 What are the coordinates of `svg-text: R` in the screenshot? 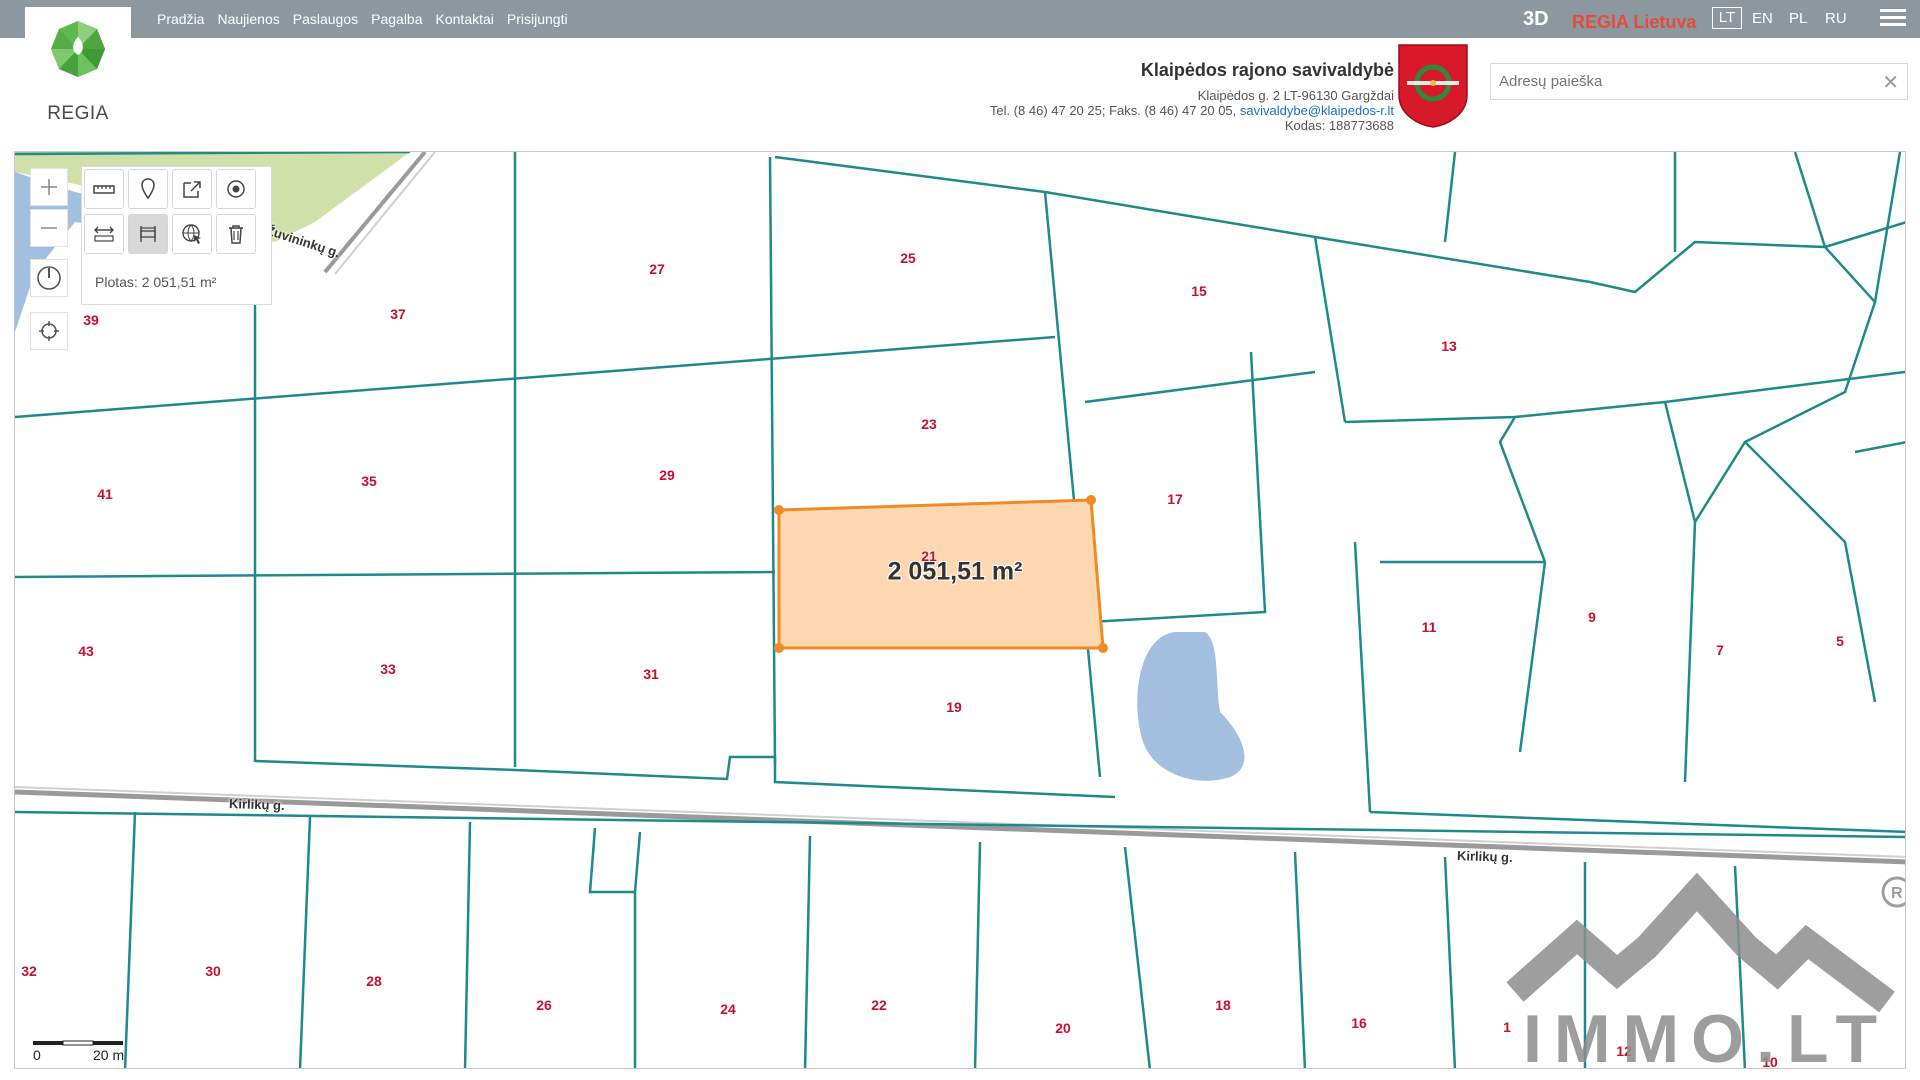 It's located at (1897, 893).